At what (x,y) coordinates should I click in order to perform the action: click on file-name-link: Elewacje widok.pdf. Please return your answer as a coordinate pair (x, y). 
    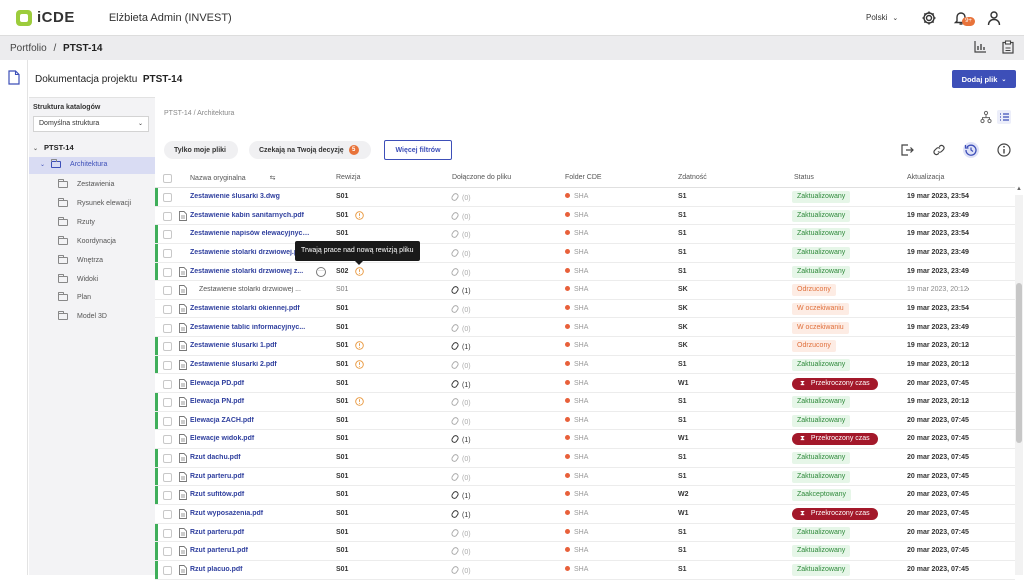
    Looking at the image, I should click on (251, 438).